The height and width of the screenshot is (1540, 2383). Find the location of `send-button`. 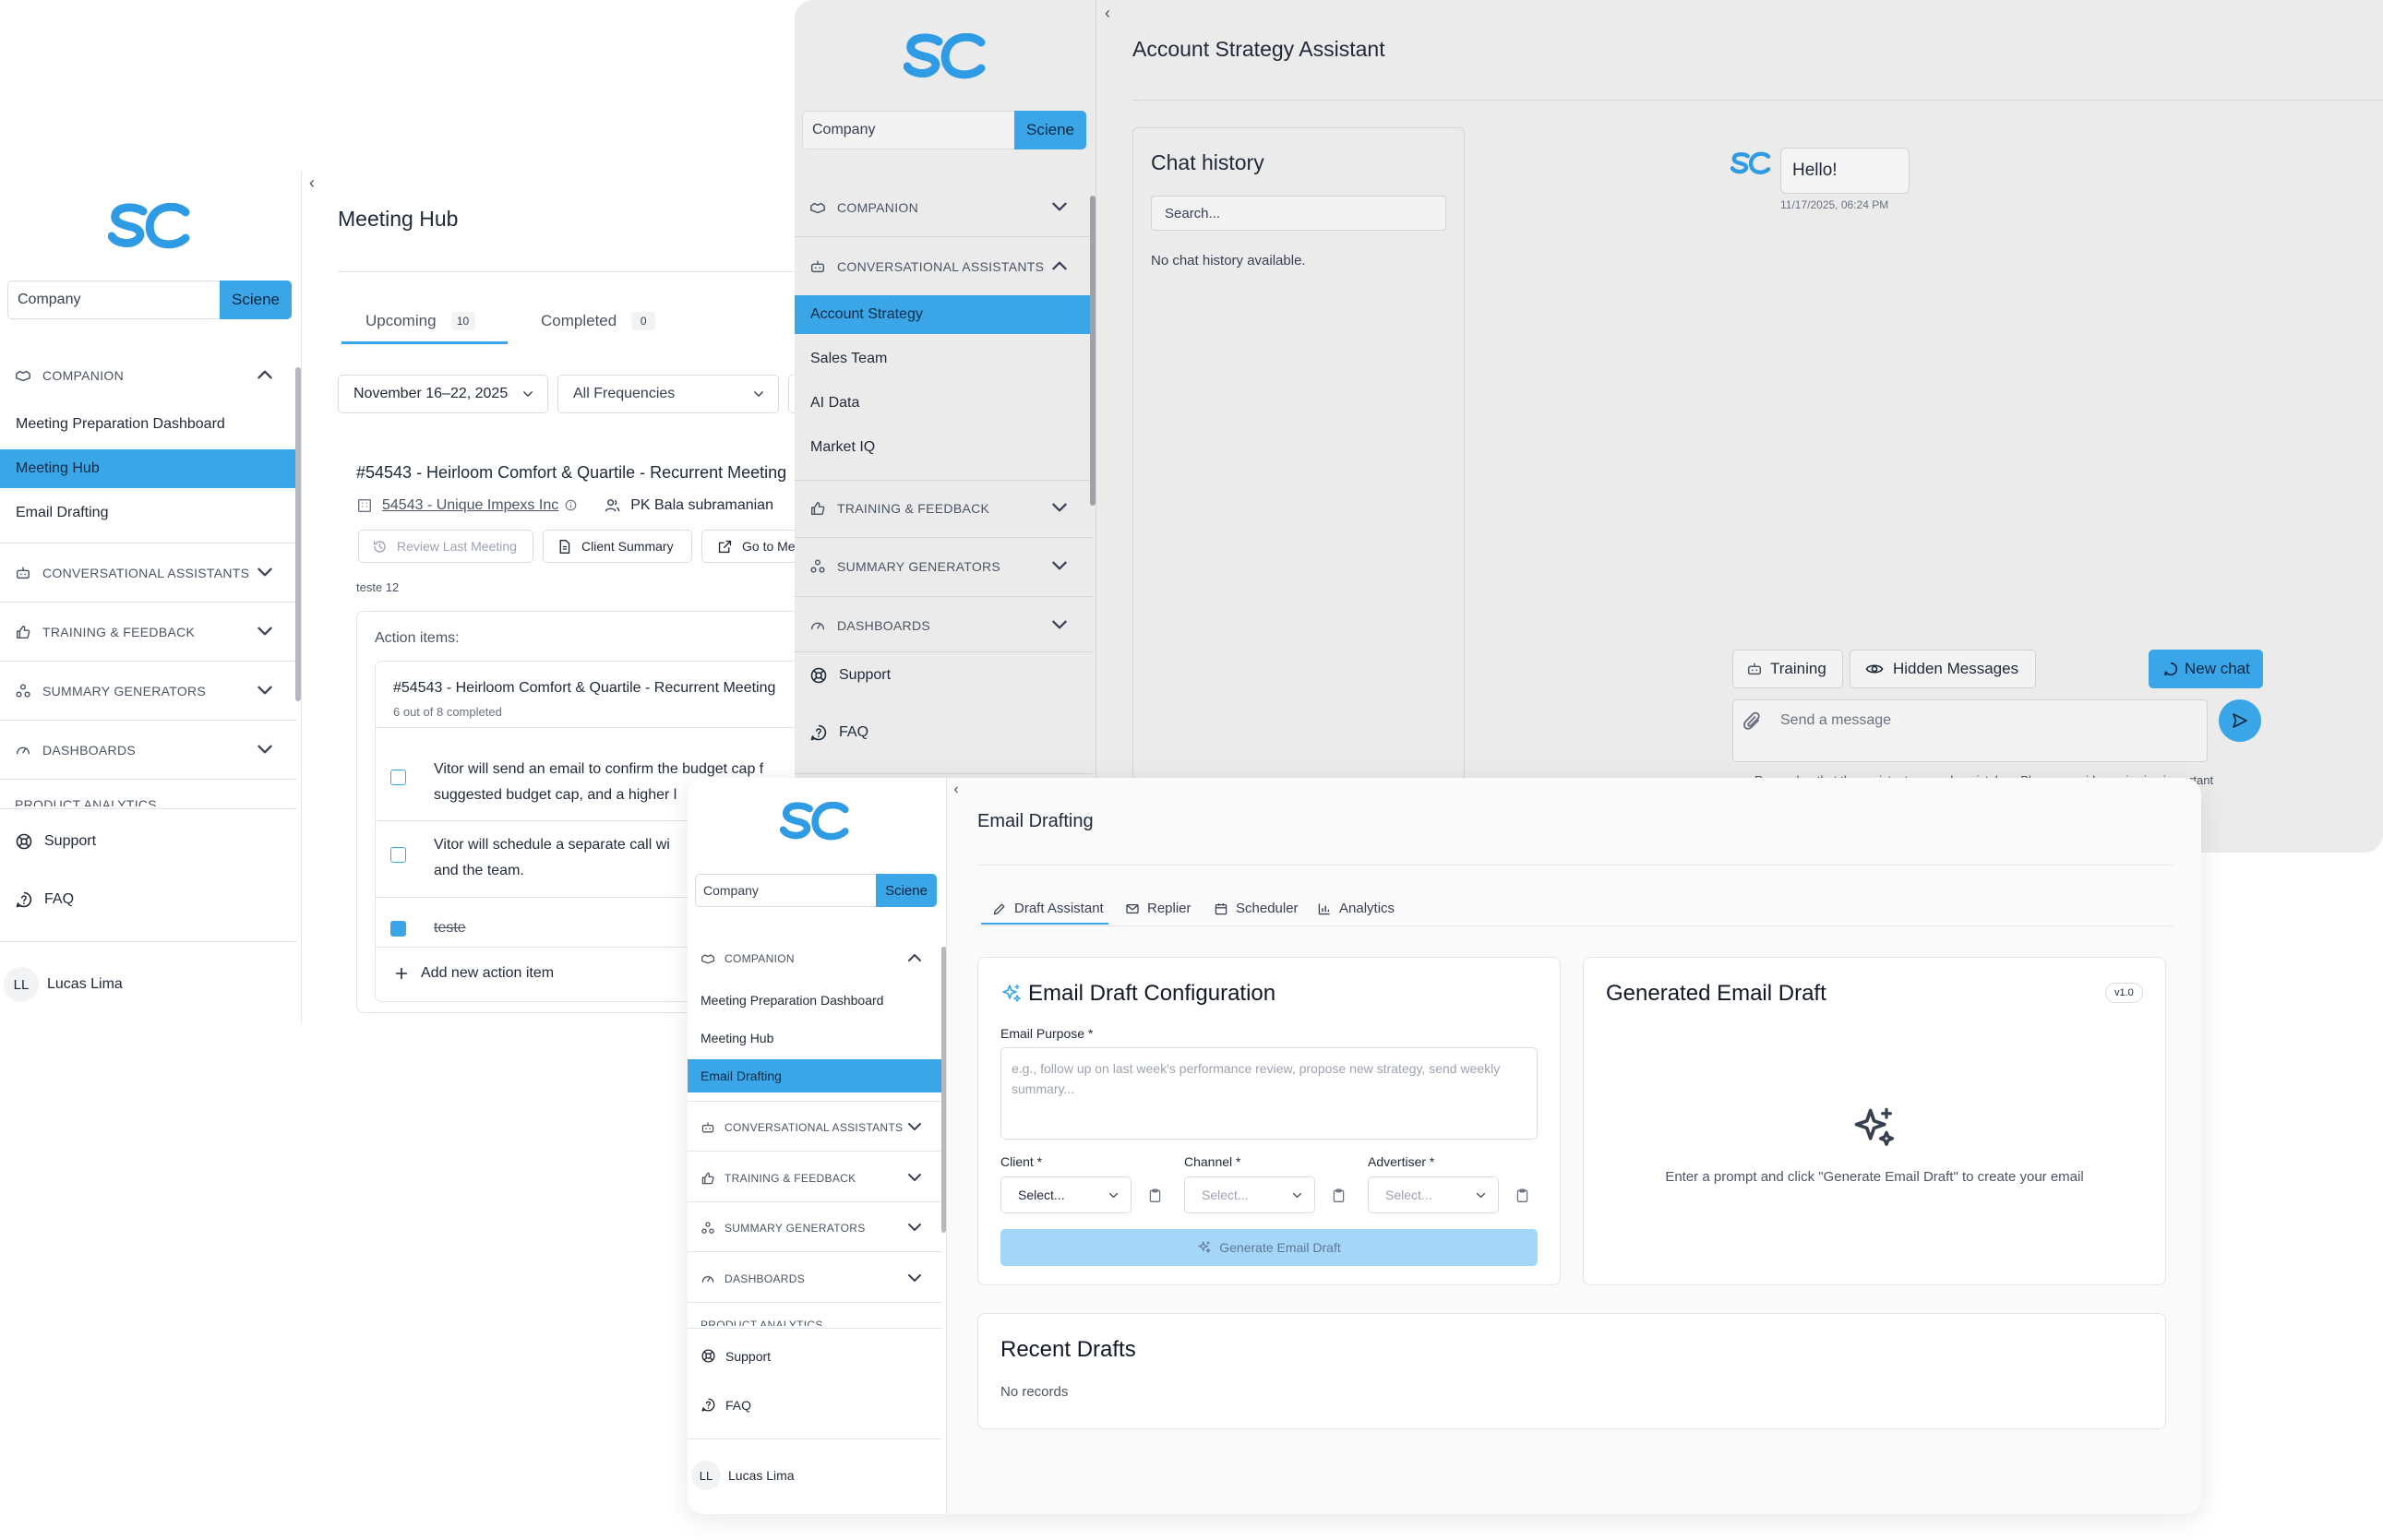

send-button is located at coordinates (2240, 720).